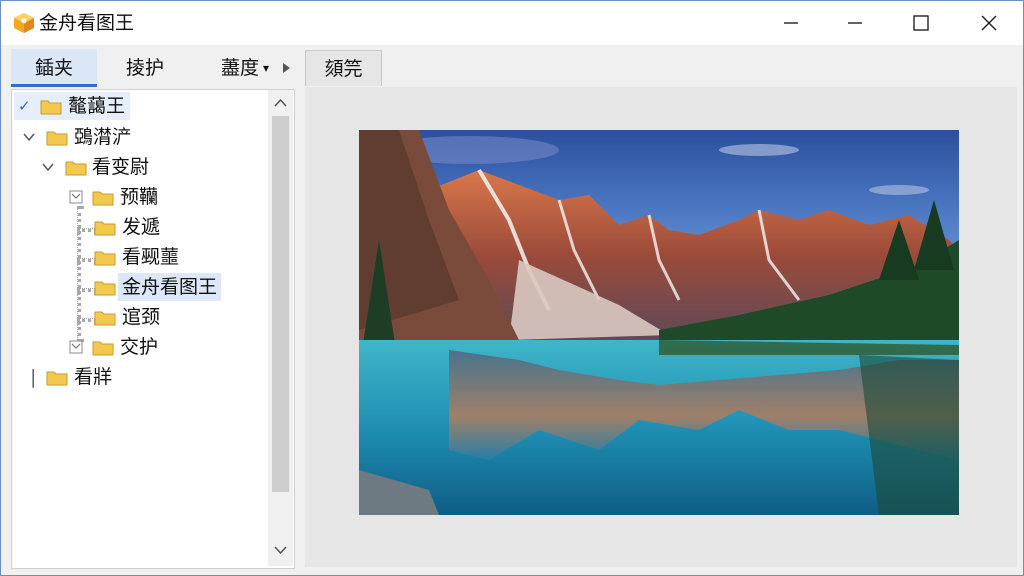 This screenshot has width=1024, height=576. What do you see at coordinates (121, 167) in the screenshot?
I see `tree-item-label: 看变尉` at bounding box center [121, 167].